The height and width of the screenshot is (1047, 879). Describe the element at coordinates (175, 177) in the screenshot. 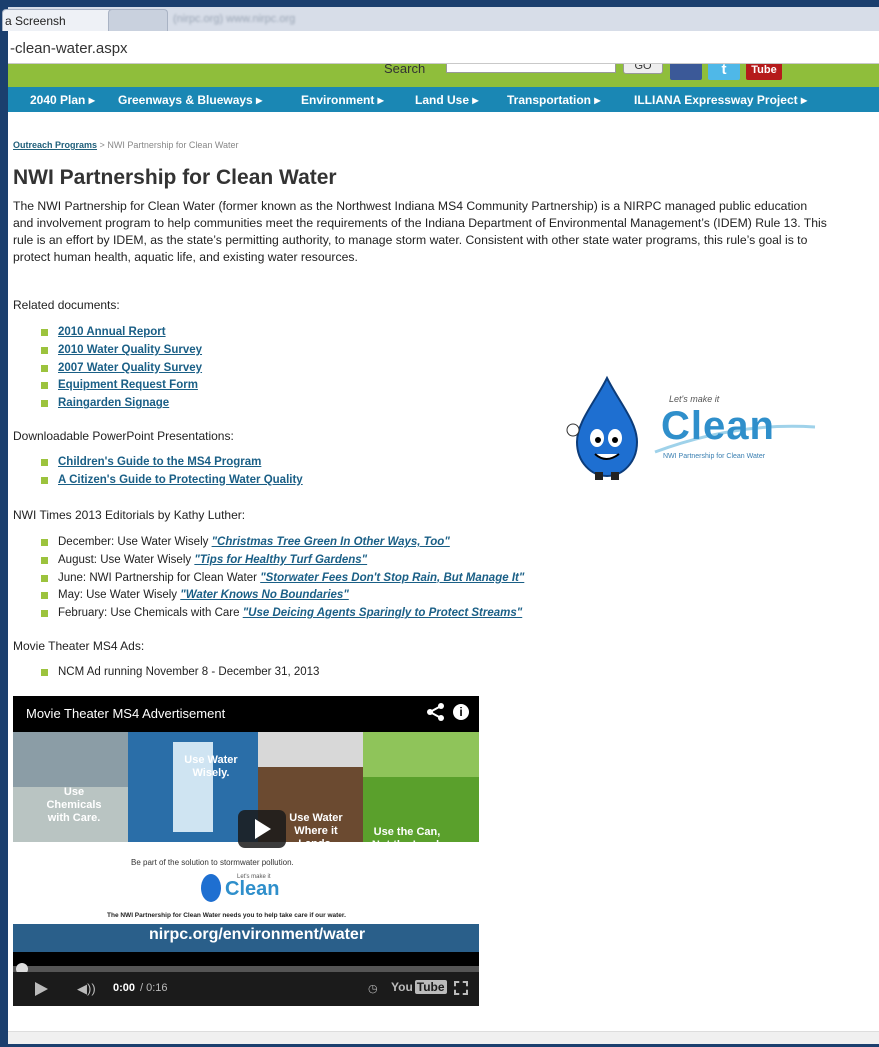

I see `page-title: NWI Partnership for Clean Water` at that location.